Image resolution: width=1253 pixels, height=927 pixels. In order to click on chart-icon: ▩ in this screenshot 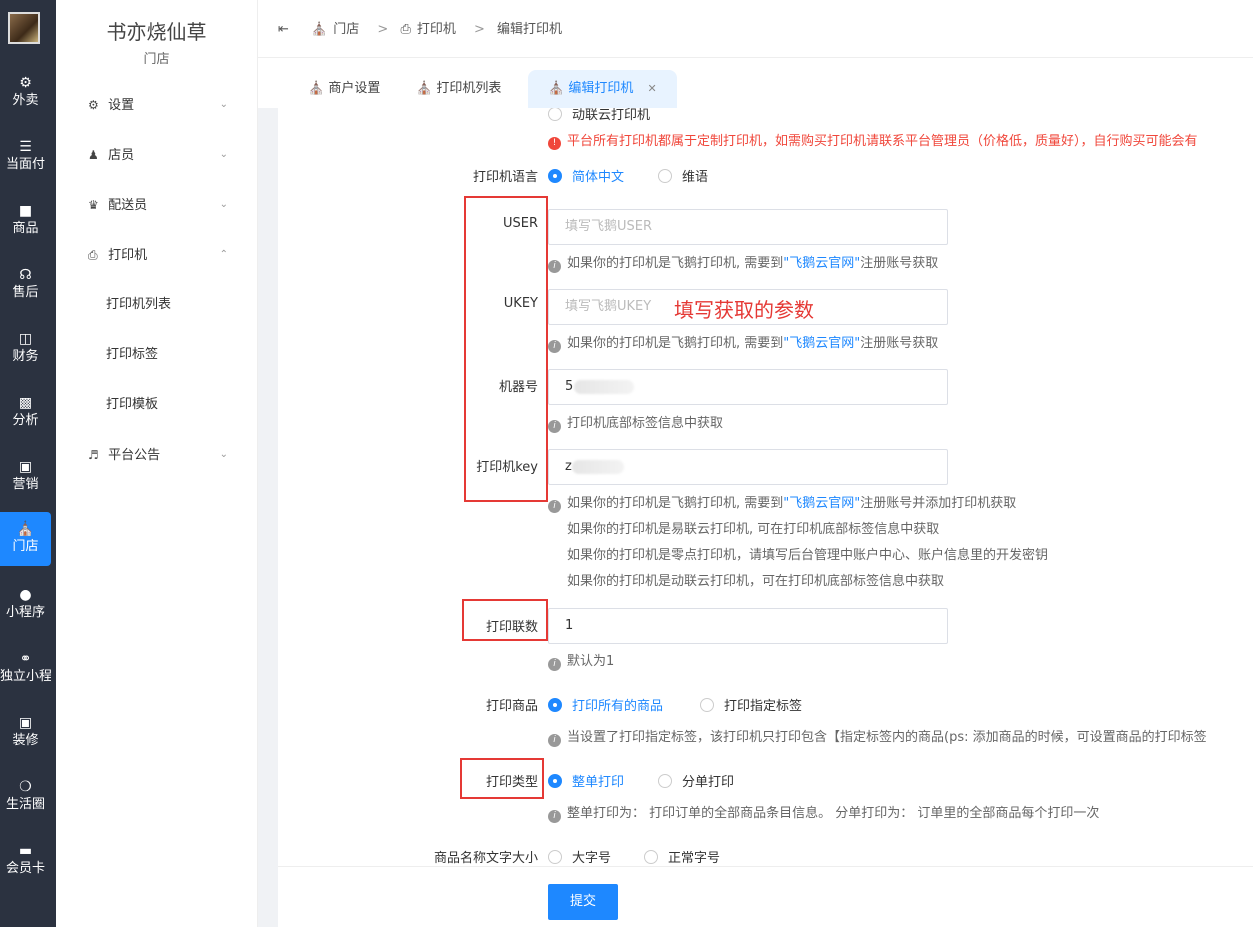, I will do `click(25, 403)`.